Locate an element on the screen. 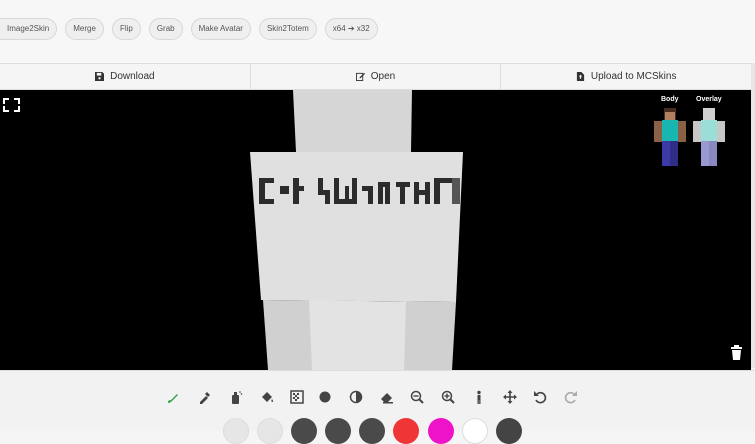 Image resolution: width=755 pixels, height=444 pixels. zoom-in-tool is located at coordinates (448, 397).